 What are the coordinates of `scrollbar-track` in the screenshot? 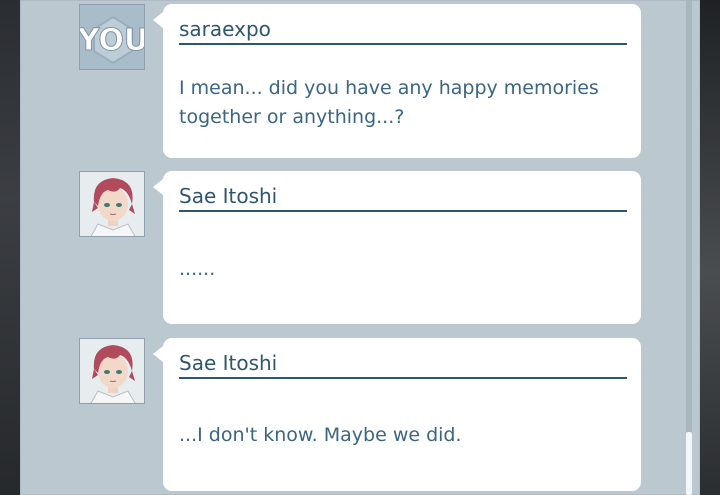 It's located at (689, 247).